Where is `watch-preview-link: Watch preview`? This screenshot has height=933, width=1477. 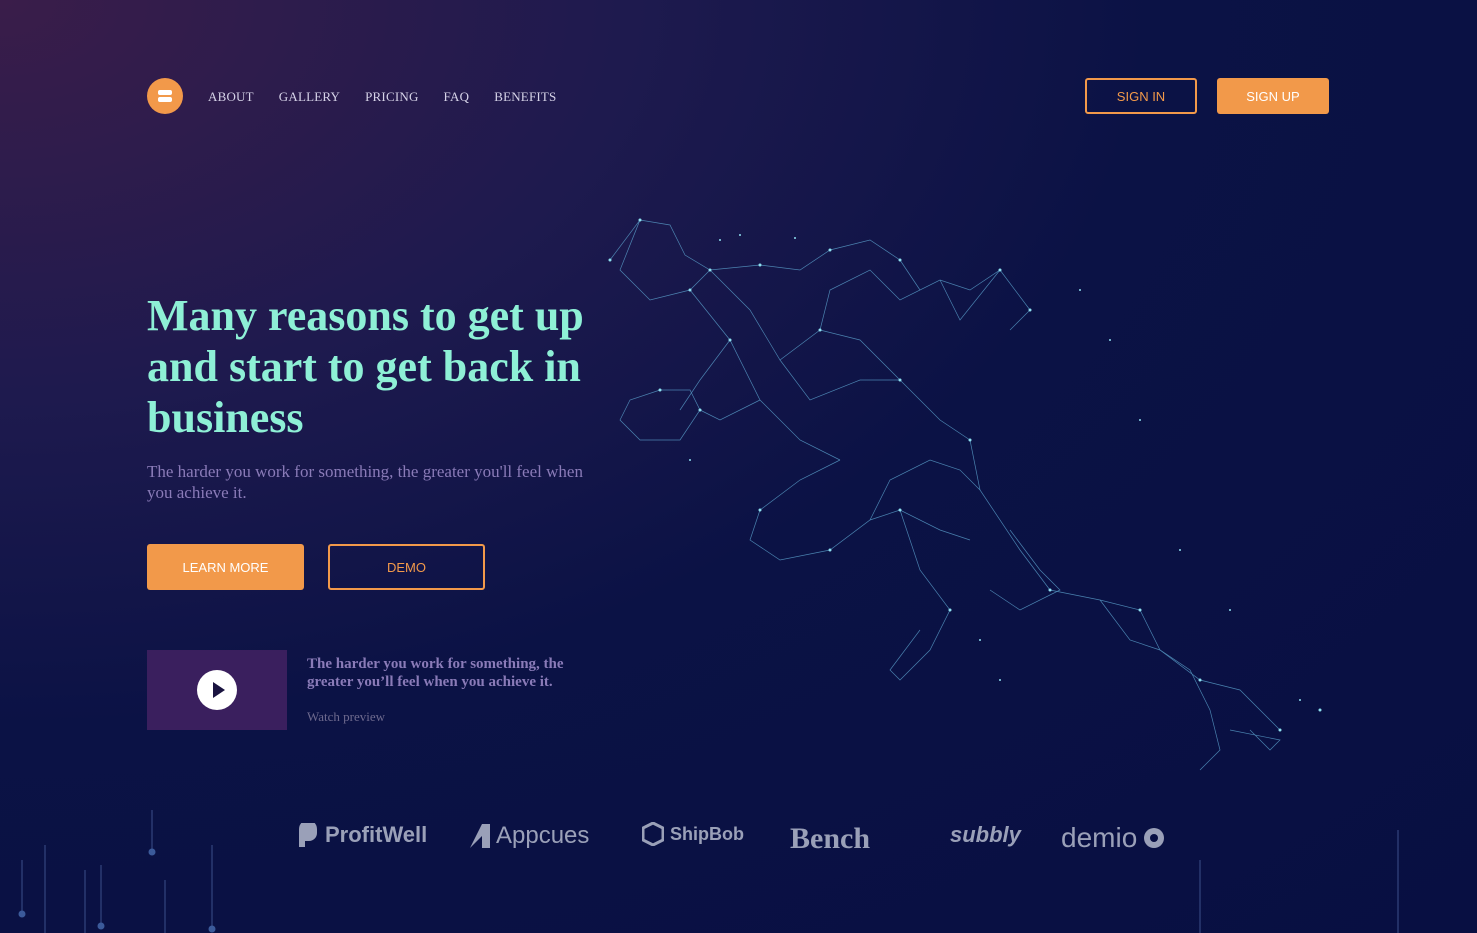 watch-preview-link: Watch preview is located at coordinates (346, 717).